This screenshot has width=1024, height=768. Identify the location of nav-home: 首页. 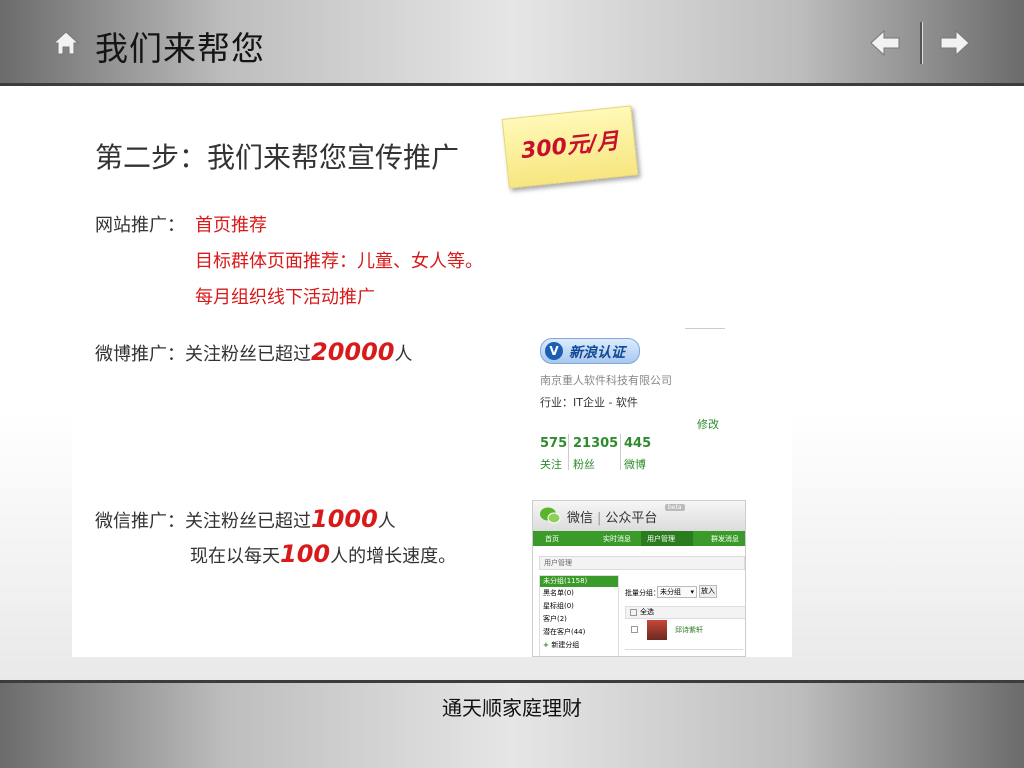
(552, 539).